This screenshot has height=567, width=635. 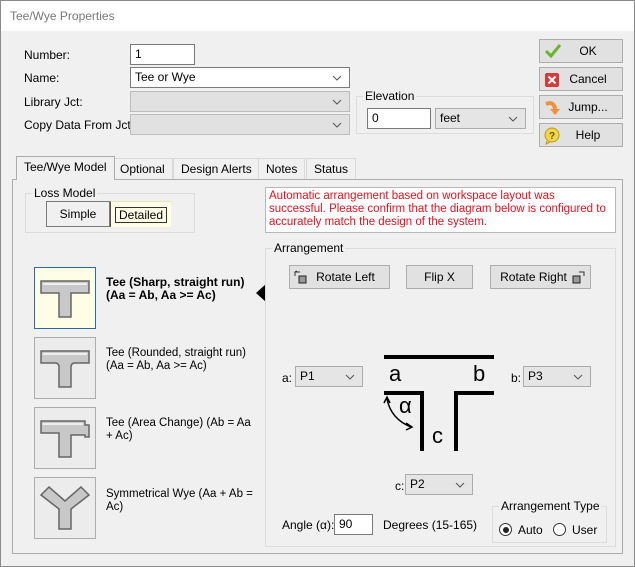 What do you see at coordinates (557, 376) in the screenshot?
I see `pipe-b-select: P3` at bounding box center [557, 376].